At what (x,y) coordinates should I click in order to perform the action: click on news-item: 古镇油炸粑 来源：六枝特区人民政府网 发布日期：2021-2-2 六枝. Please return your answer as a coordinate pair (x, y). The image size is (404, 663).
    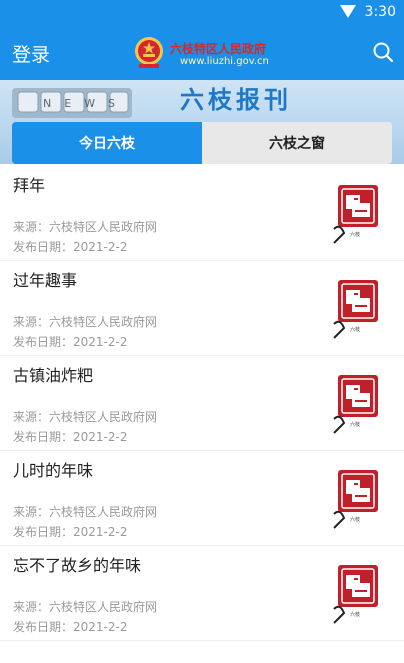
    Looking at the image, I should click on (202, 403).